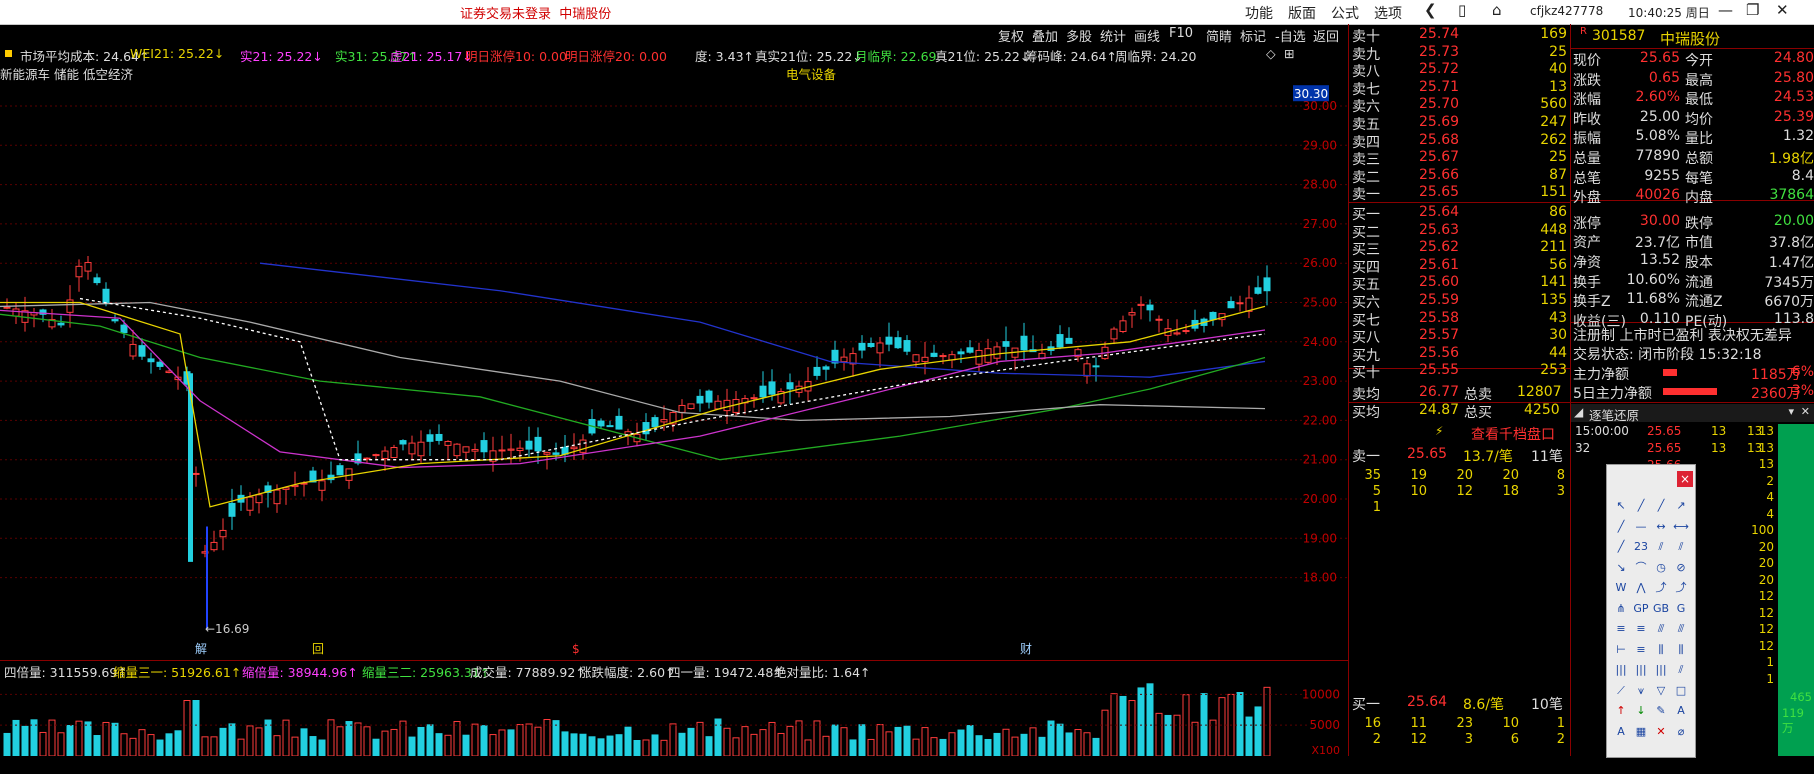  What do you see at coordinates (1641, 609) in the screenshot?
I see `draw-tool-icon: GP` at bounding box center [1641, 609].